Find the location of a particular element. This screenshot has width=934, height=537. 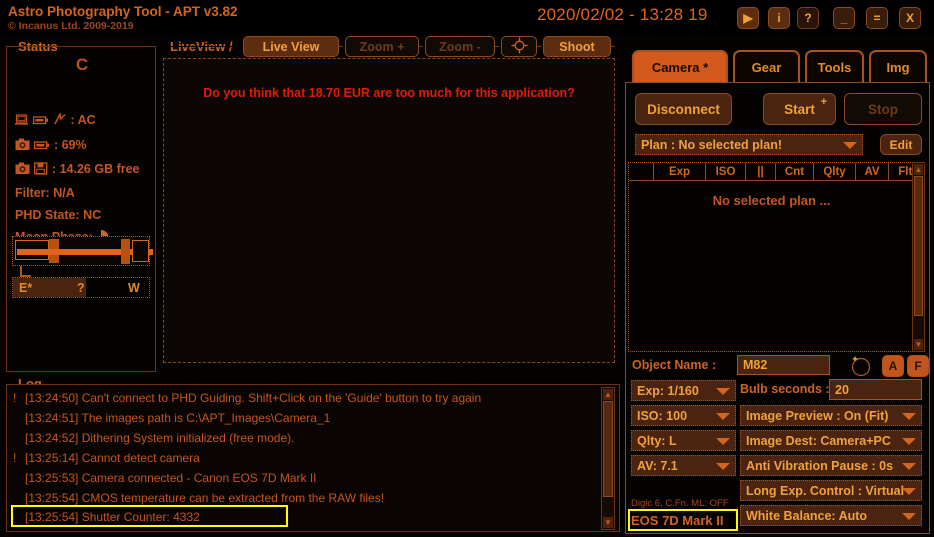

zoom-in-button: Zoom + is located at coordinates (382, 46).